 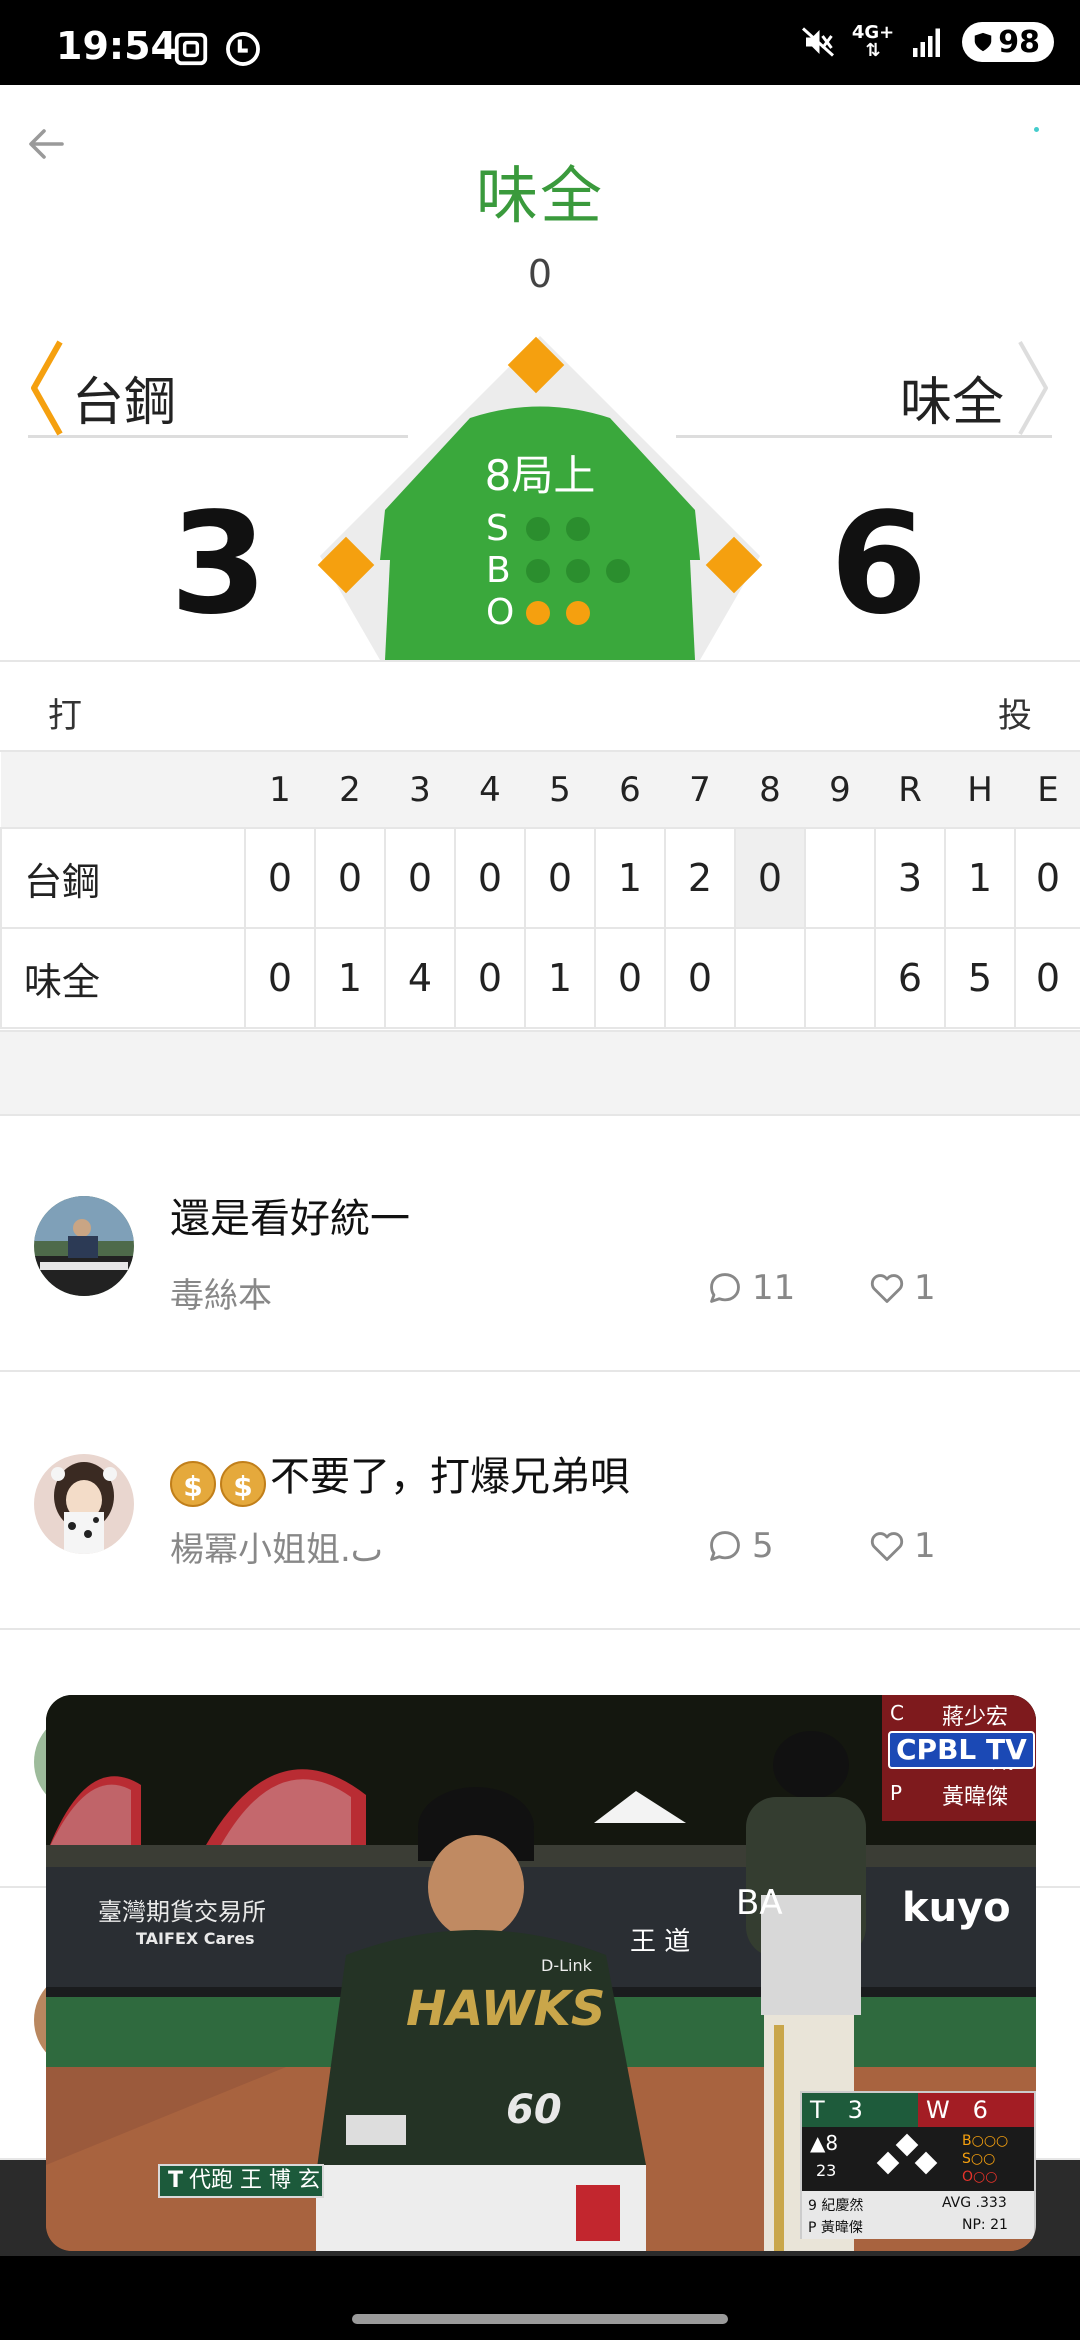 What do you see at coordinates (660, 1942) in the screenshot?
I see `banner-text: 王 道` at bounding box center [660, 1942].